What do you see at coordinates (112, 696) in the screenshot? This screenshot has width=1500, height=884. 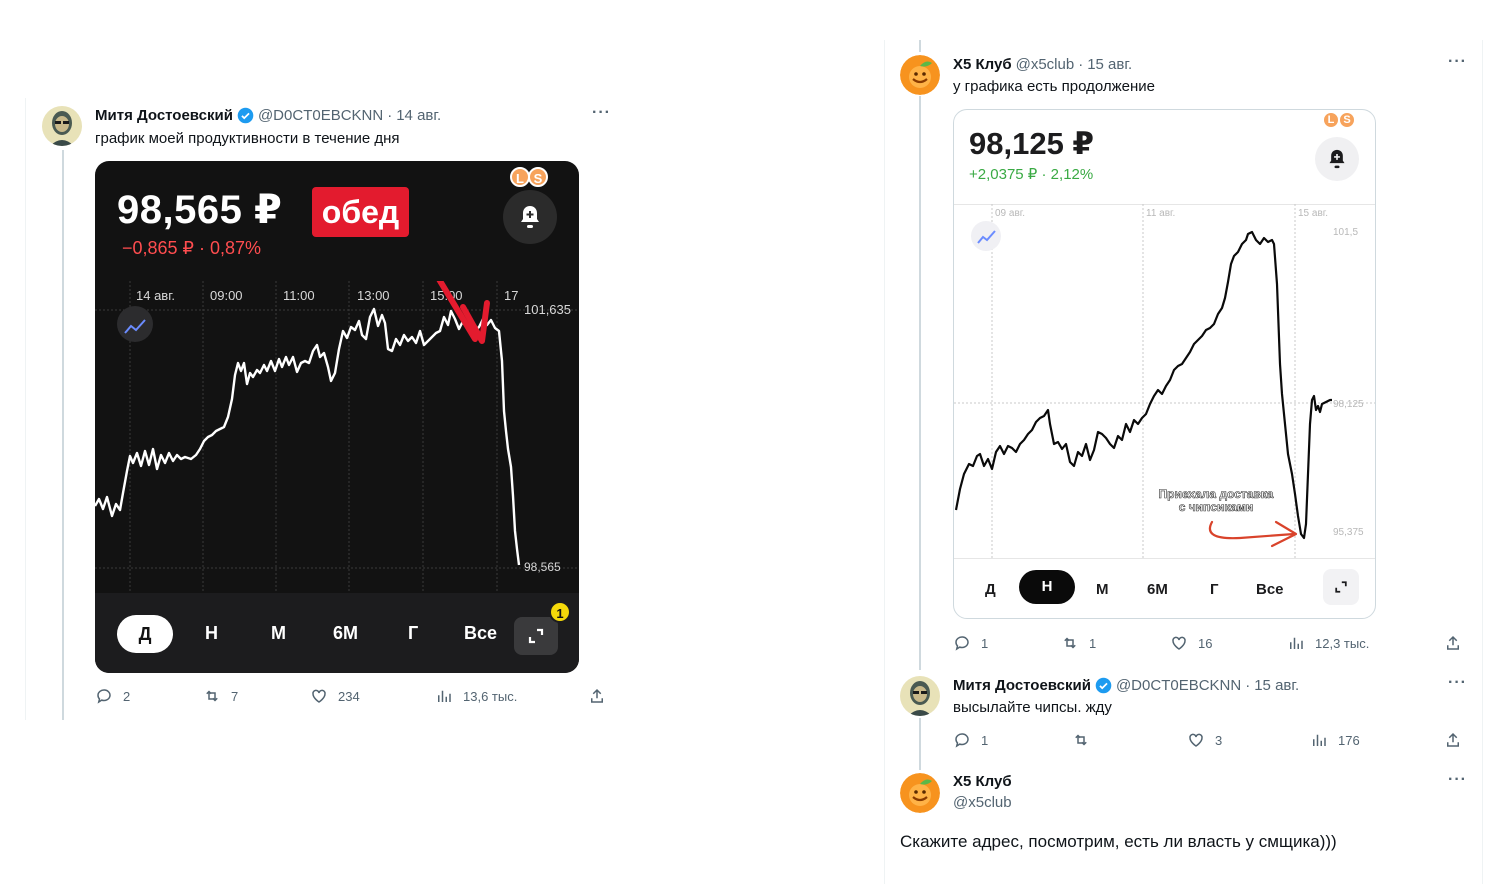 I see `reply-button: 2` at bounding box center [112, 696].